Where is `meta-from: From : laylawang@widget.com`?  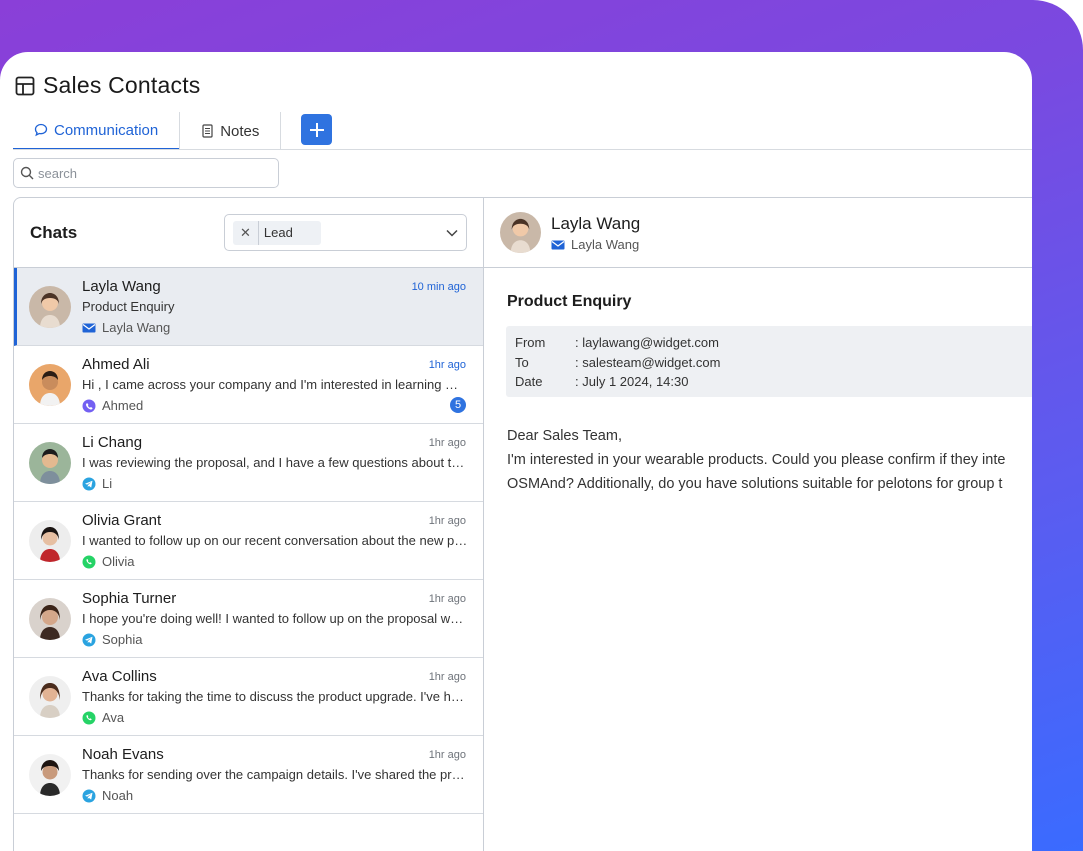
meta-from: From : laylawang@widget.com is located at coordinates (773, 343).